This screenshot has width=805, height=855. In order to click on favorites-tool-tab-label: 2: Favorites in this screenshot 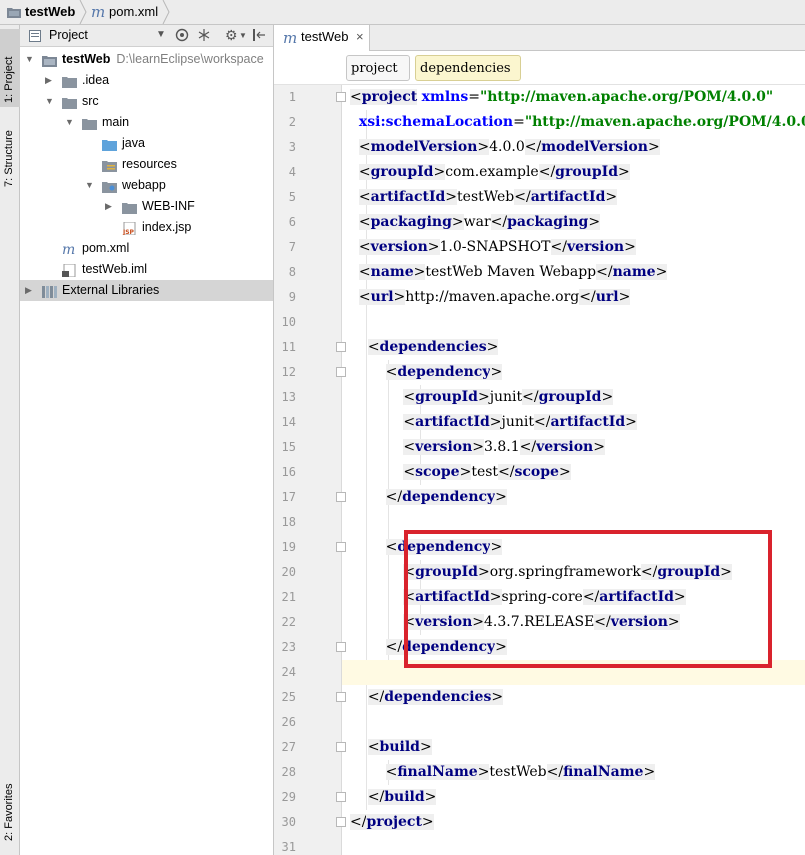, I will do `click(9, 812)`.